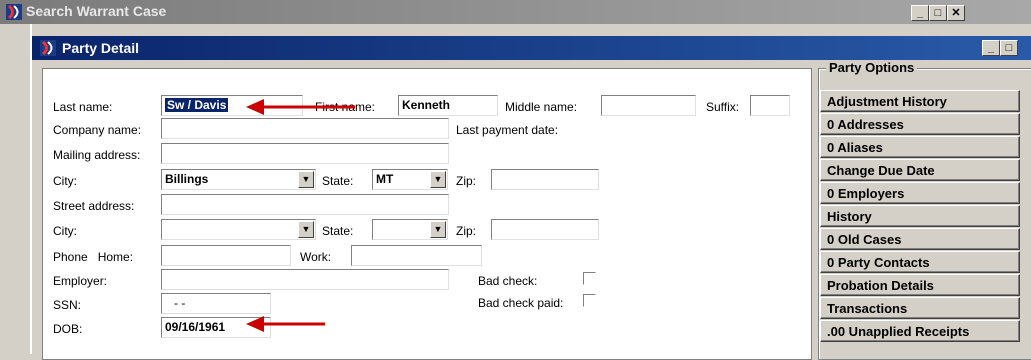  What do you see at coordinates (238, 229) in the screenshot?
I see `street-city-select: ▼` at bounding box center [238, 229].